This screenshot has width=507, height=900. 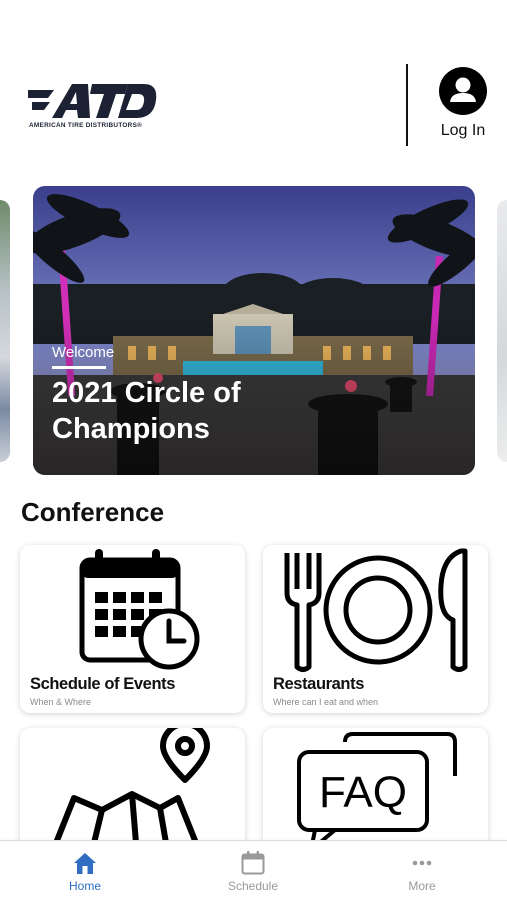 What do you see at coordinates (253, 863) in the screenshot?
I see `calendar-icon` at bounding box center [253, 863].